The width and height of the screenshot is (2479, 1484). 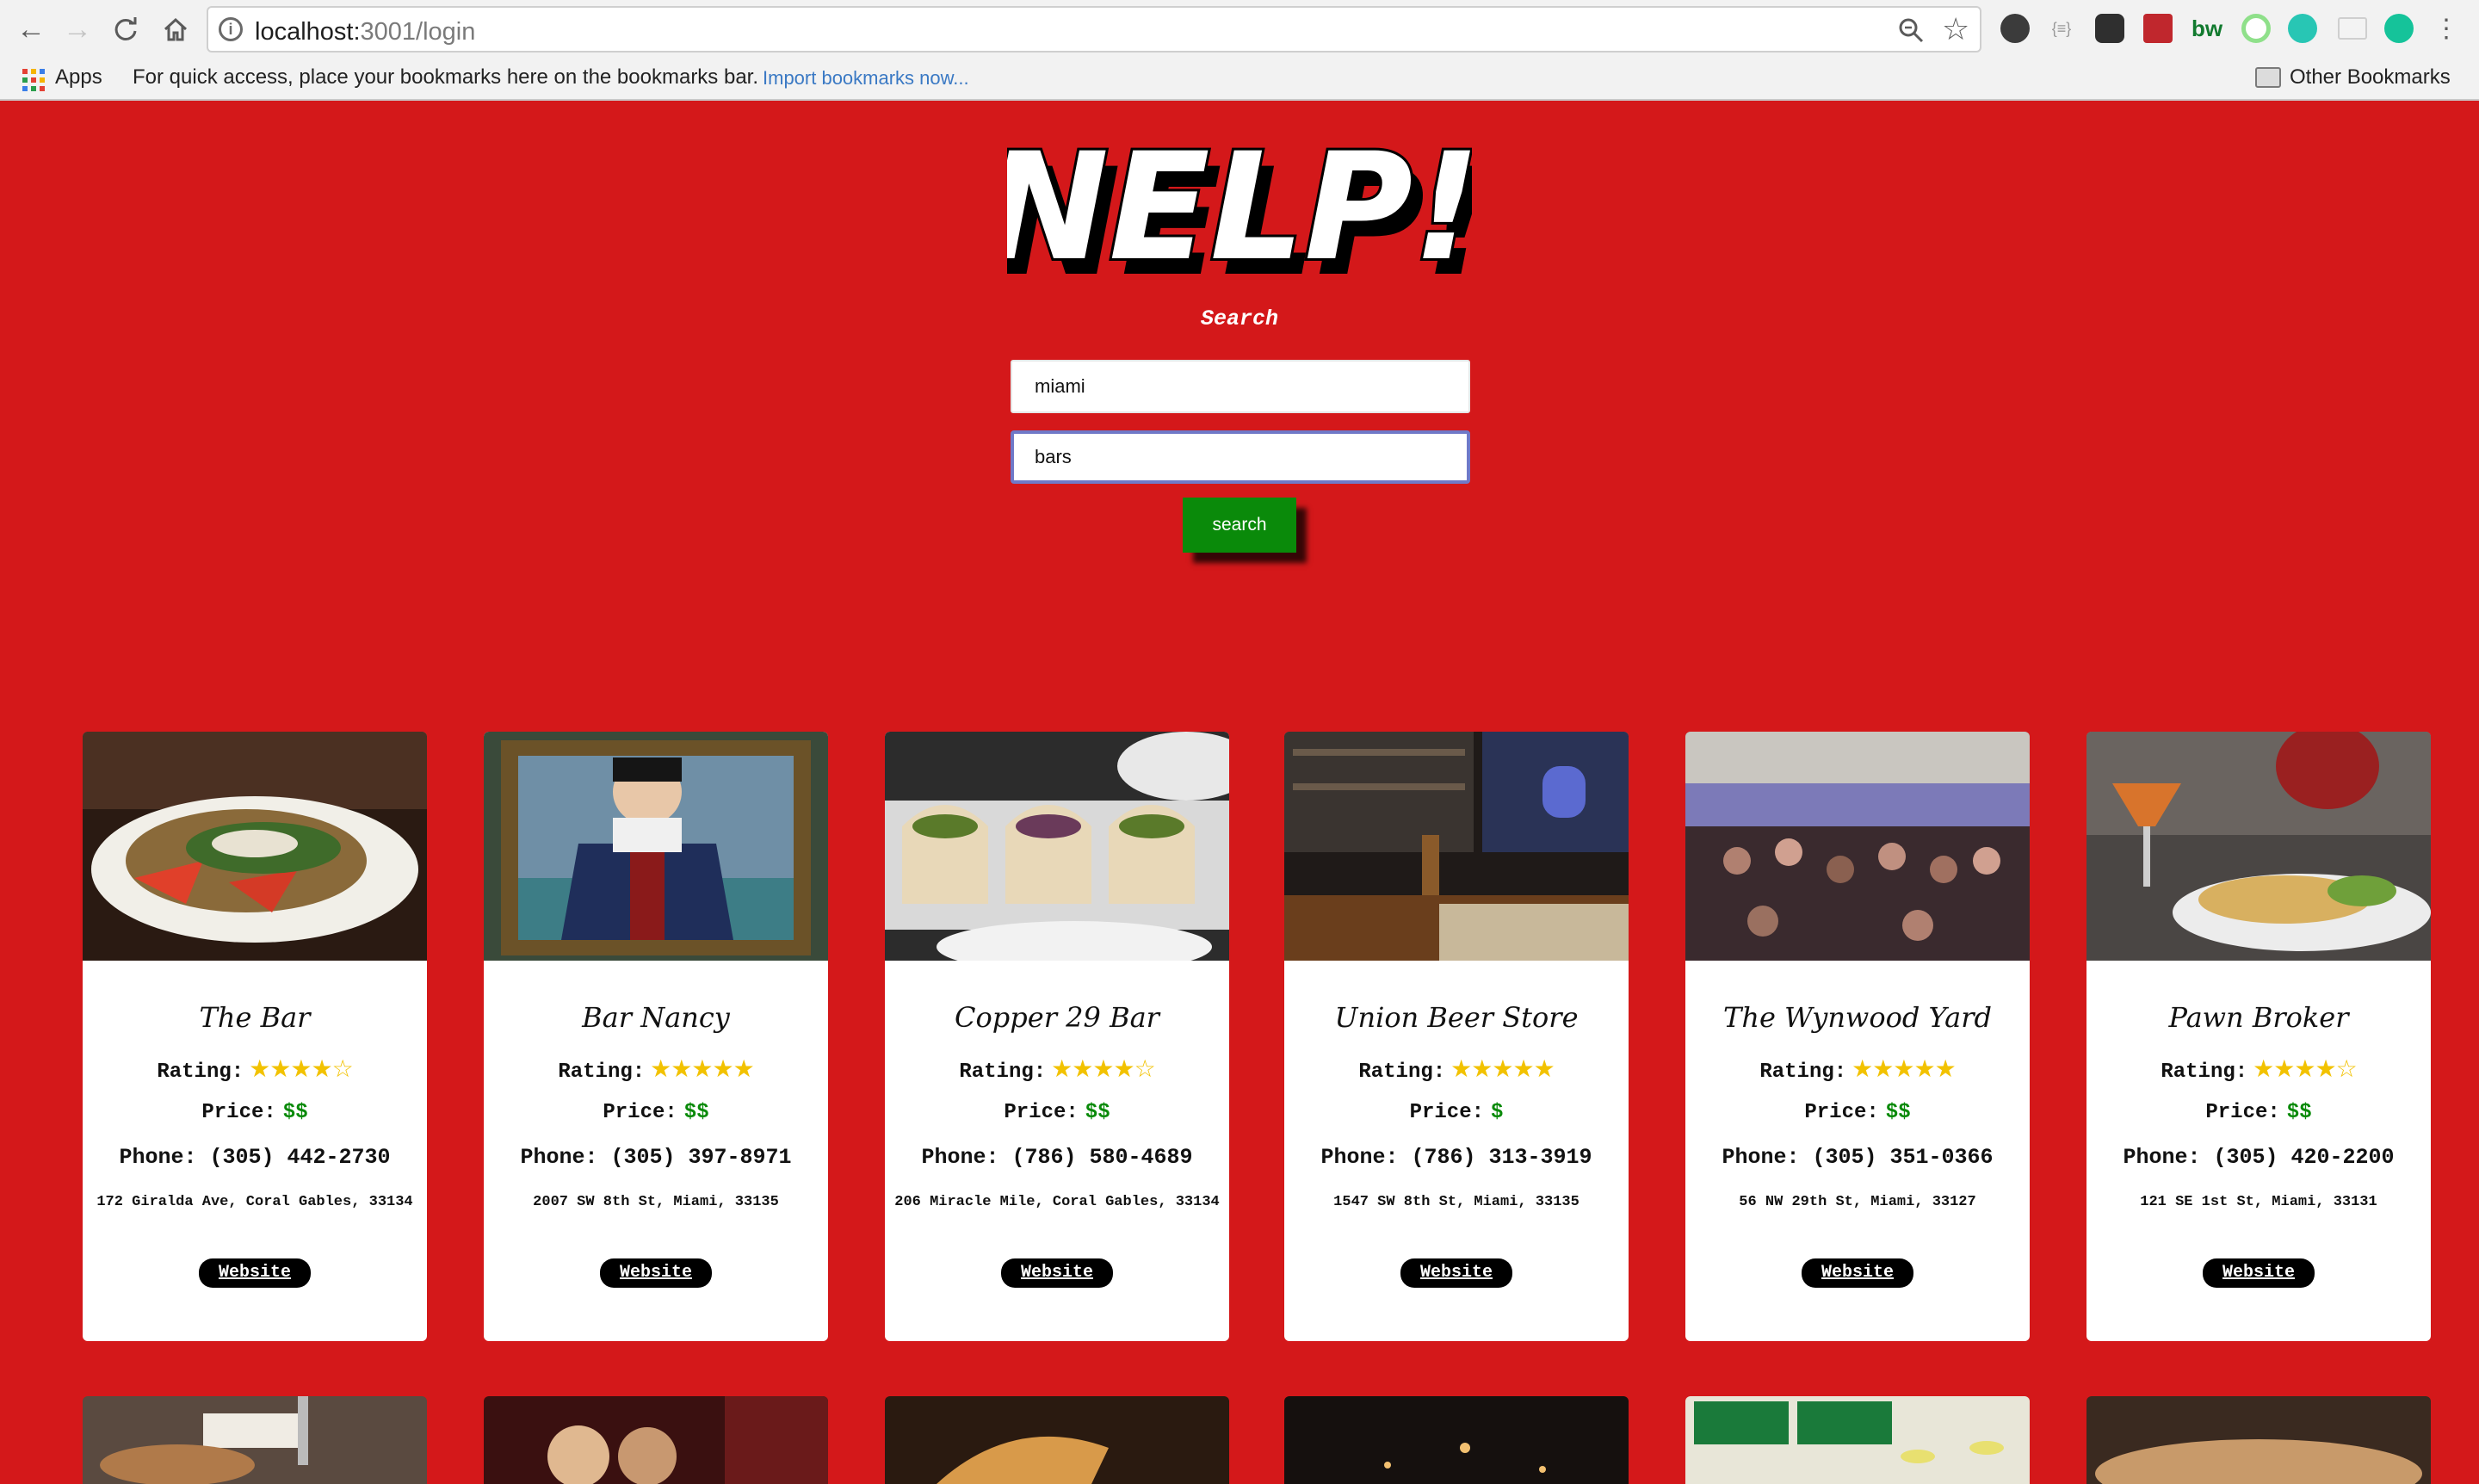 I want to click on business-address: 56 NW 29th St, Miami, 33127, so click(x=1857, y=1202).